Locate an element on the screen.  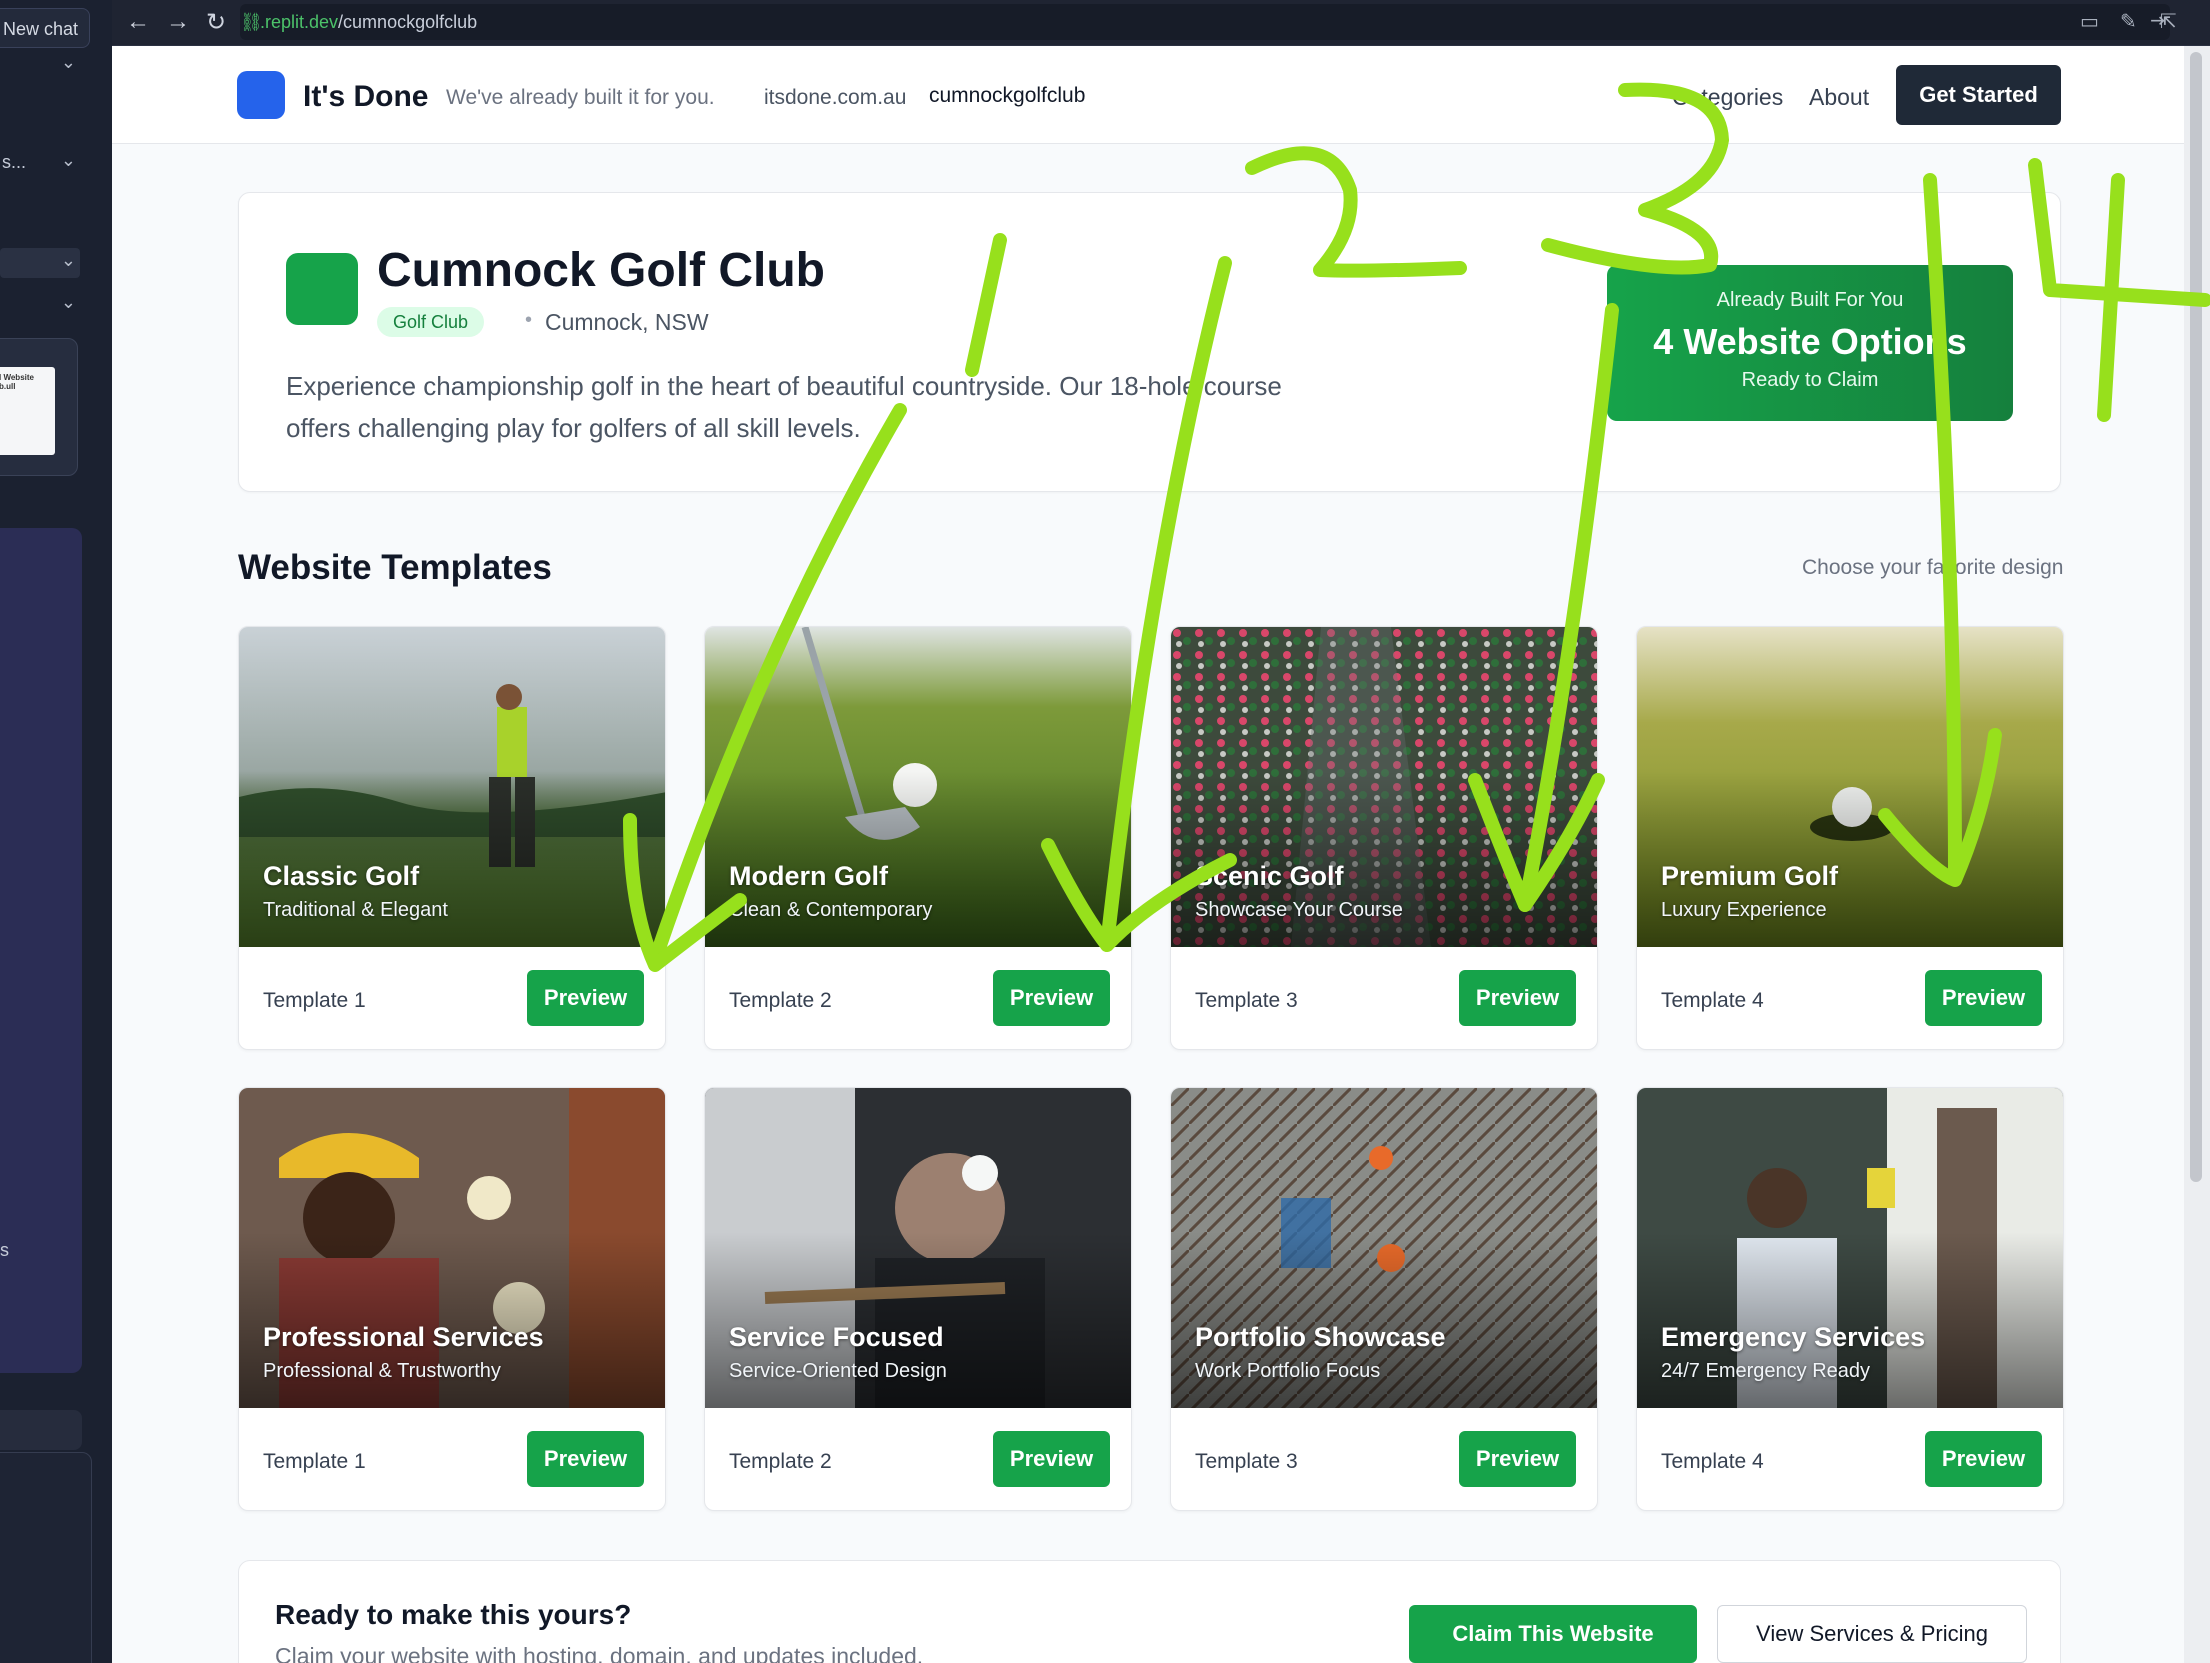
sidebar-panel is located at coordinates (41, 950).